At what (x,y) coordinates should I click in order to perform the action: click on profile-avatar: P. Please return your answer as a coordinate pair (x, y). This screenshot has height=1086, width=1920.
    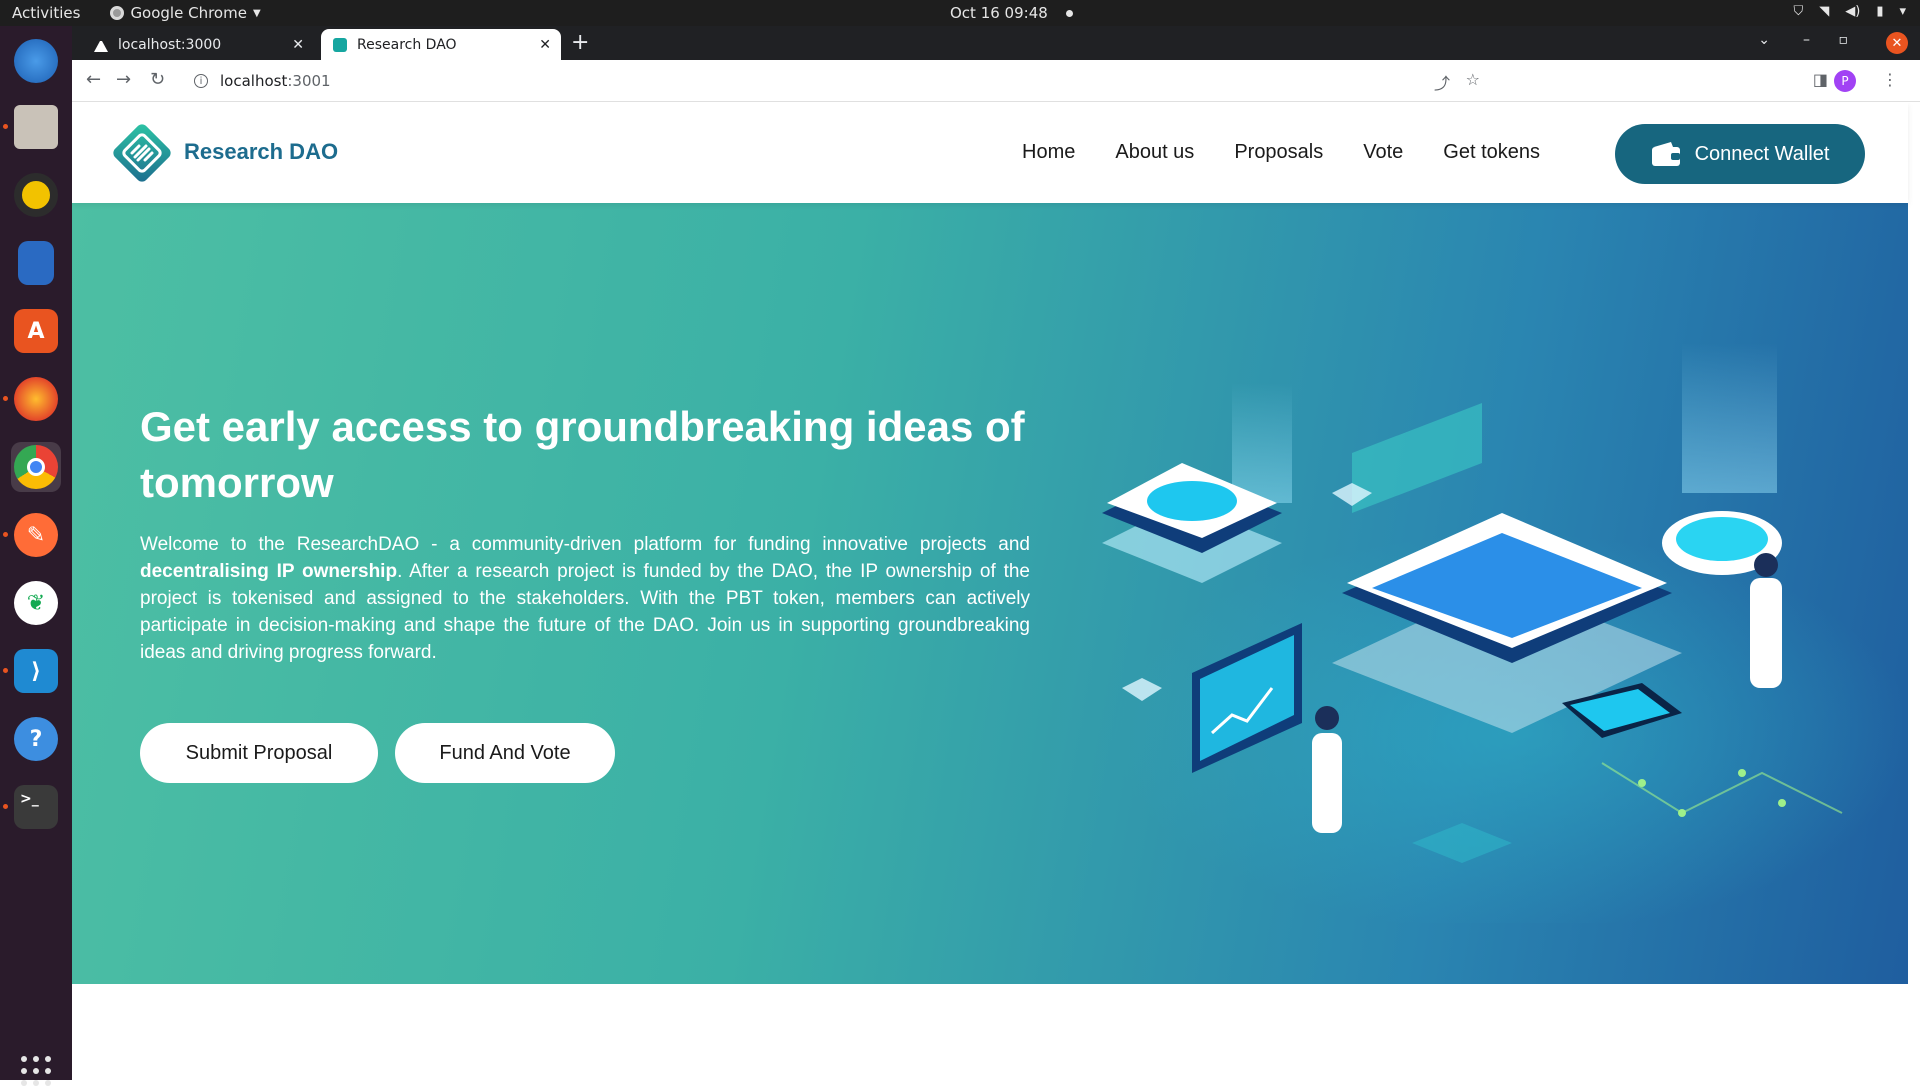
    Looking at the image, I should click on (1845, 81).